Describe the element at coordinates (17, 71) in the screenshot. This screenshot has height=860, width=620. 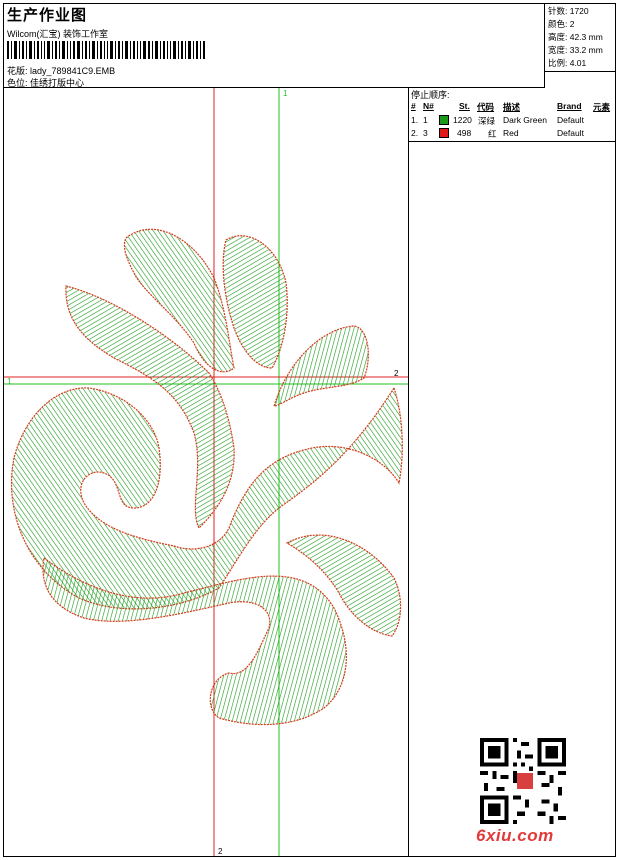
I see `design-file-label: 花版:` at that location.